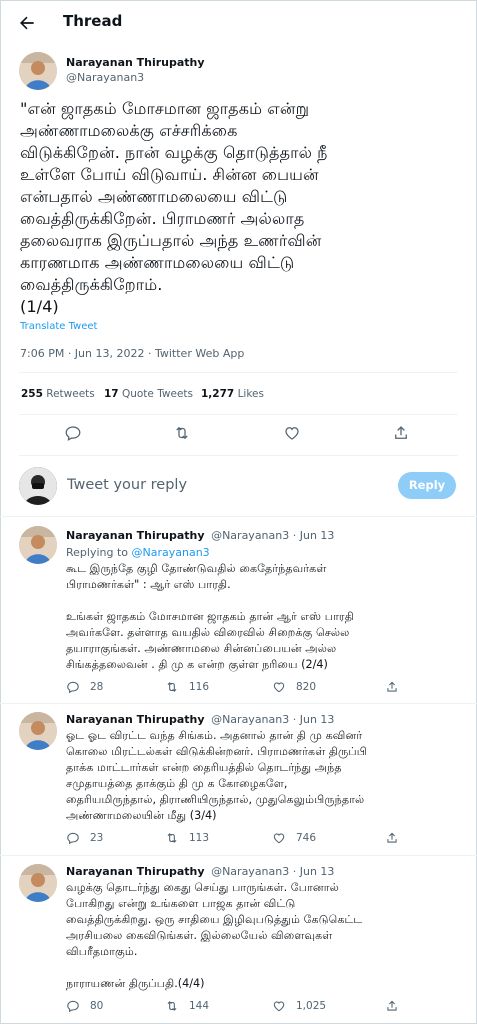  What do you see at coordinates (84, 838) in the screenshot?
I see `reply-action: 23` at bounding box center [84, 838].